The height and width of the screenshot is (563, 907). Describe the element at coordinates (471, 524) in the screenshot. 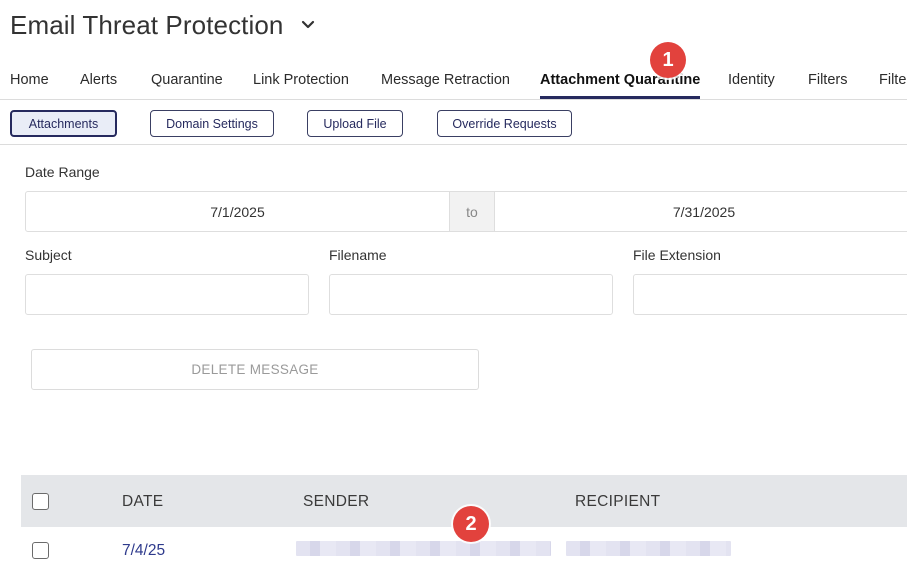

I see `annotation-badge-2: 2` at that location.